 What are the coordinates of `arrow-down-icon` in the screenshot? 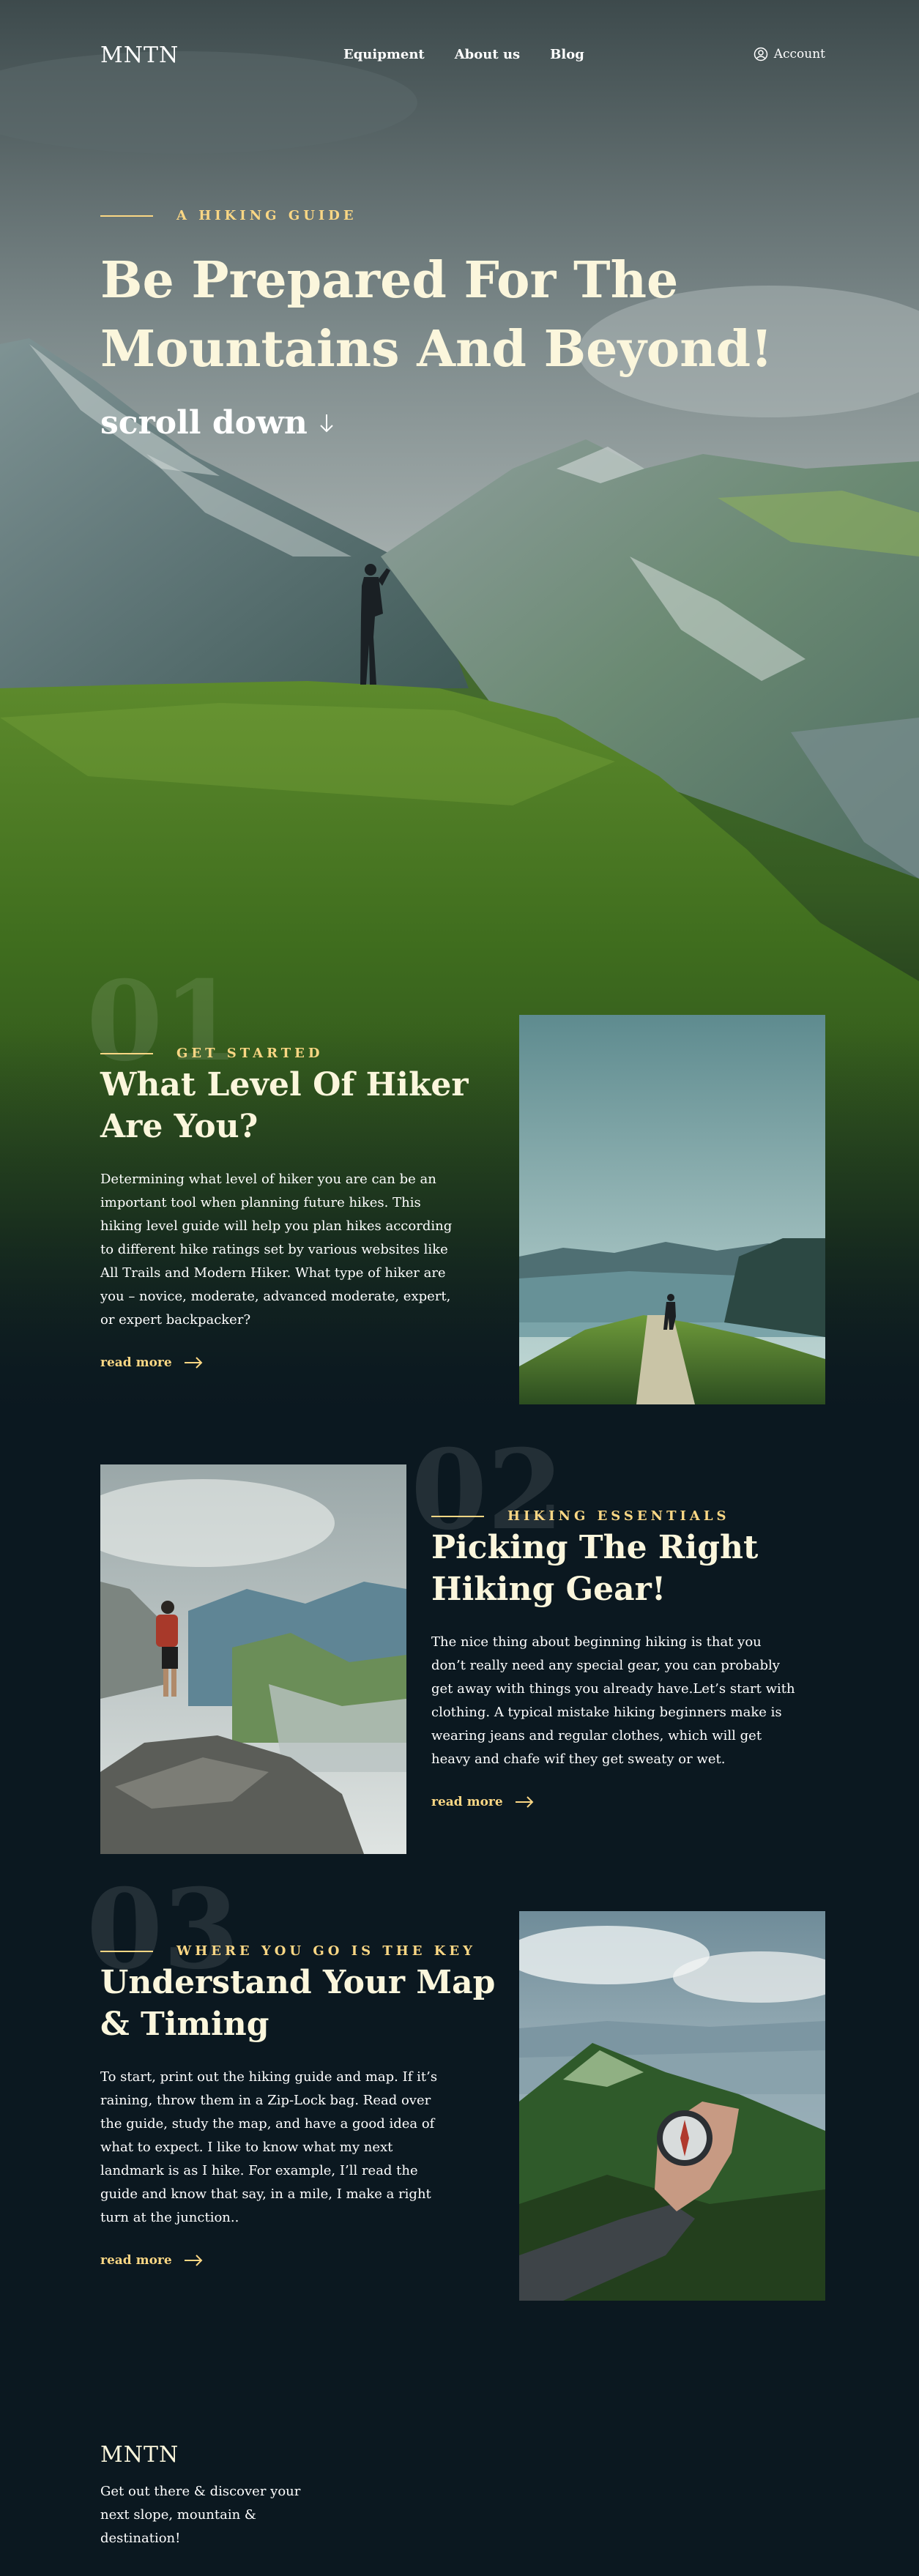 It's located at (326, 423).